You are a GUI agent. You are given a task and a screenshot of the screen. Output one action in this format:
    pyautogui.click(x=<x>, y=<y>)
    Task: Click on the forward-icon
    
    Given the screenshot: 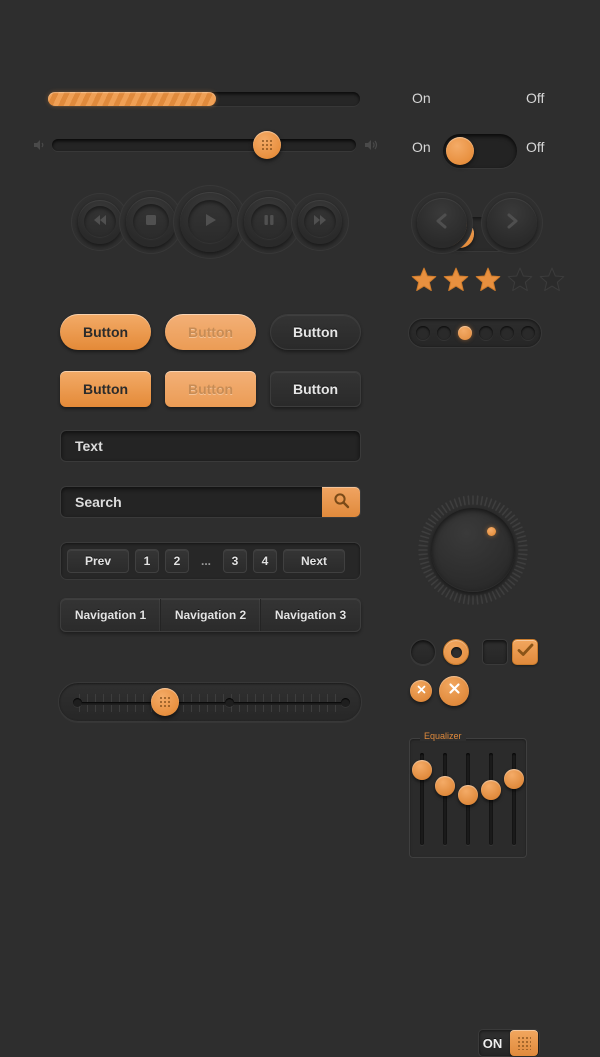 What is the action you would take?
    pyautogui.click(x=320, y=222)
    